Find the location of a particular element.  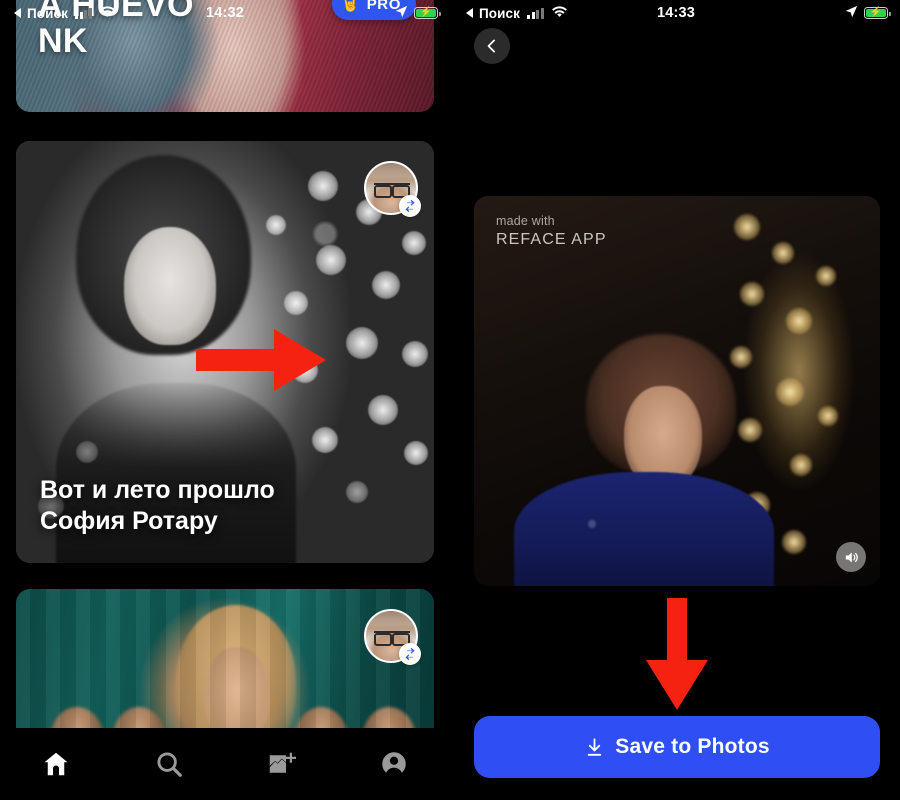

add-photo-icon is located at coordinates (283, 762).